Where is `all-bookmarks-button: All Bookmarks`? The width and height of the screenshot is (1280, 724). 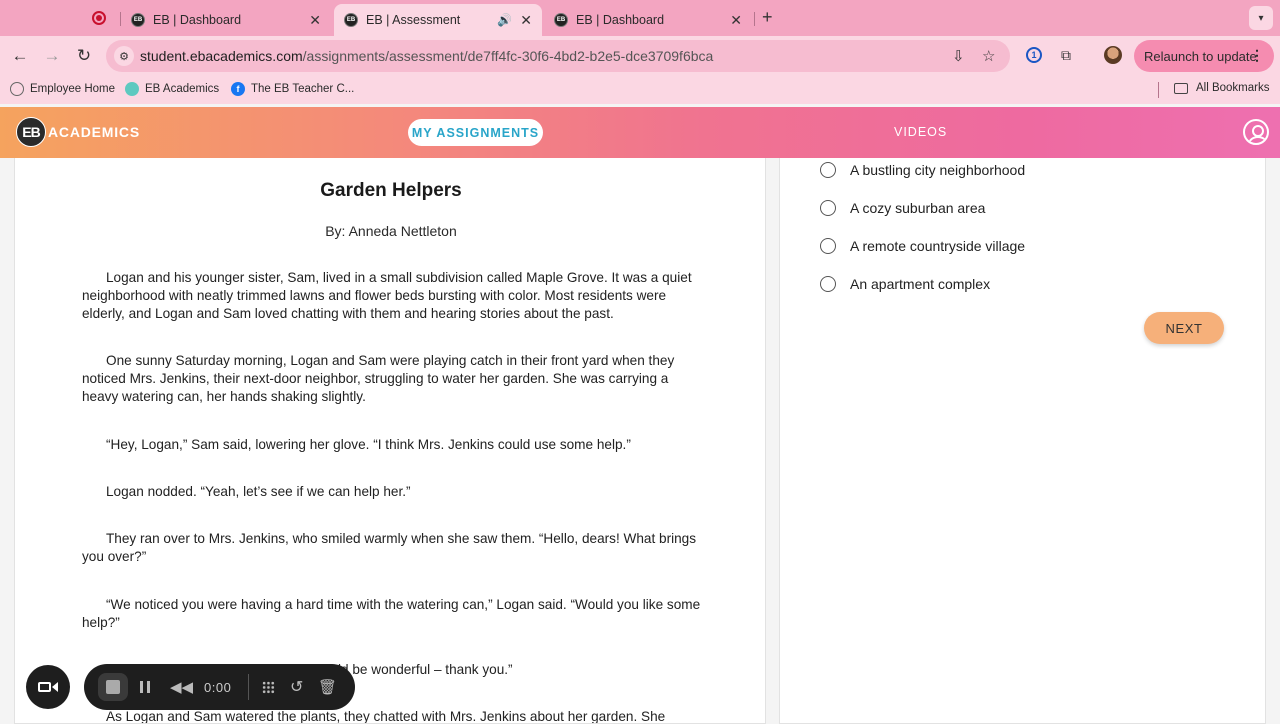
all-bookmarks-button: All Bookmarks is located at coordinates (1222, 88).